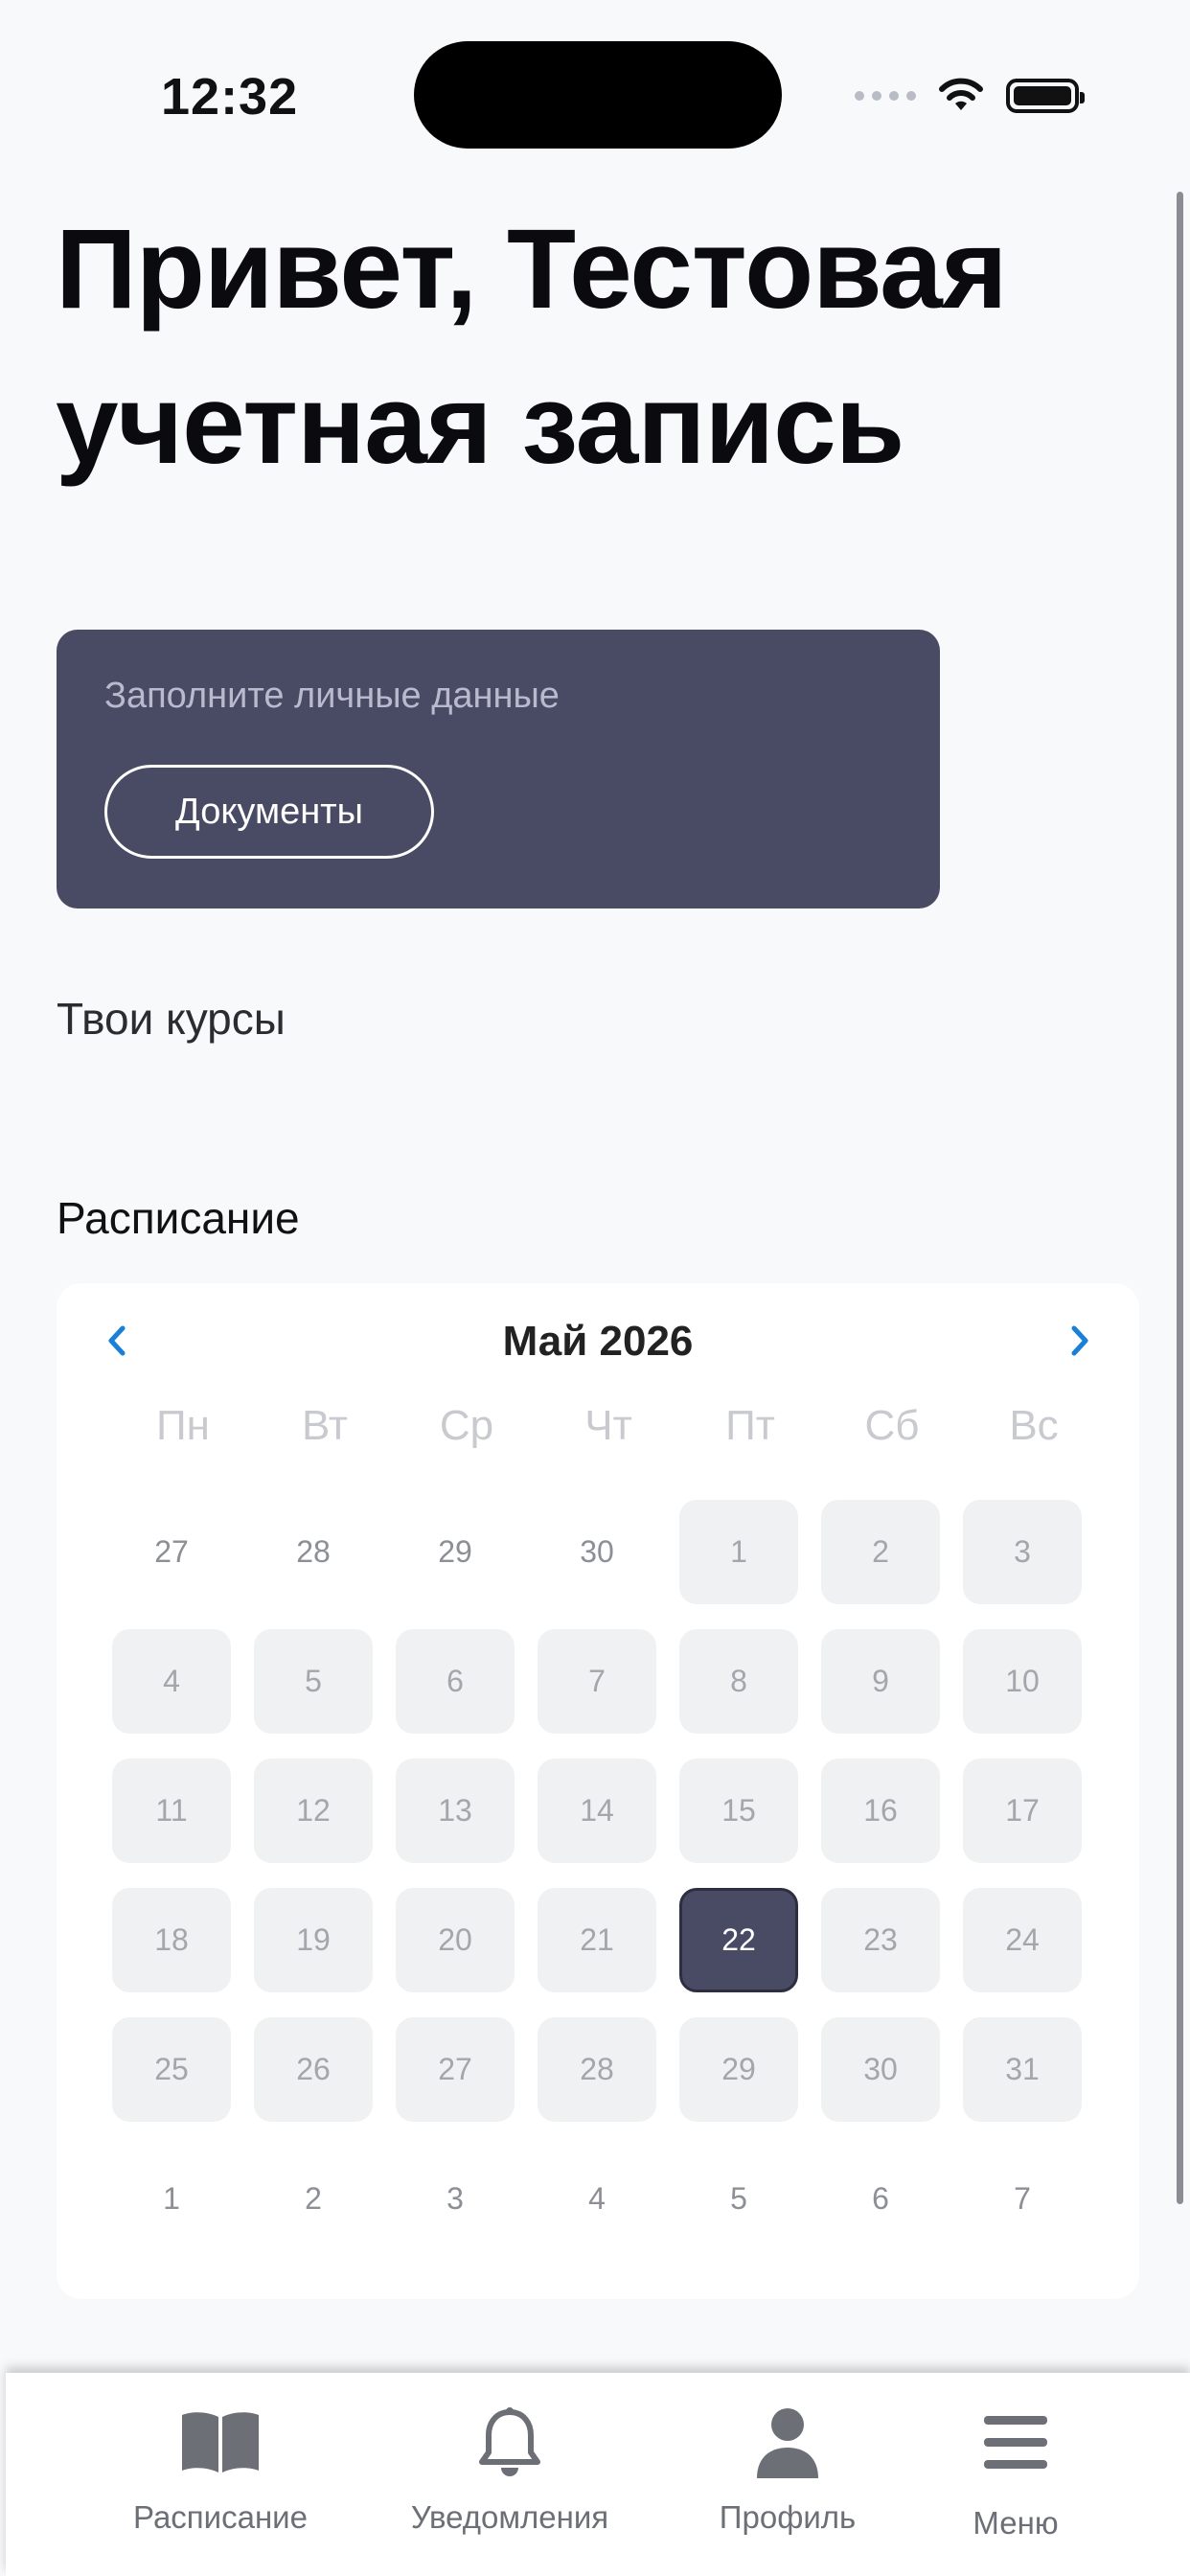 This screenshot has height=2576, width=1190. What do you see at coordinates (597, 2069) in the screenshot?
I see `calendar-day: 28` at bounding box center [597, 2069].